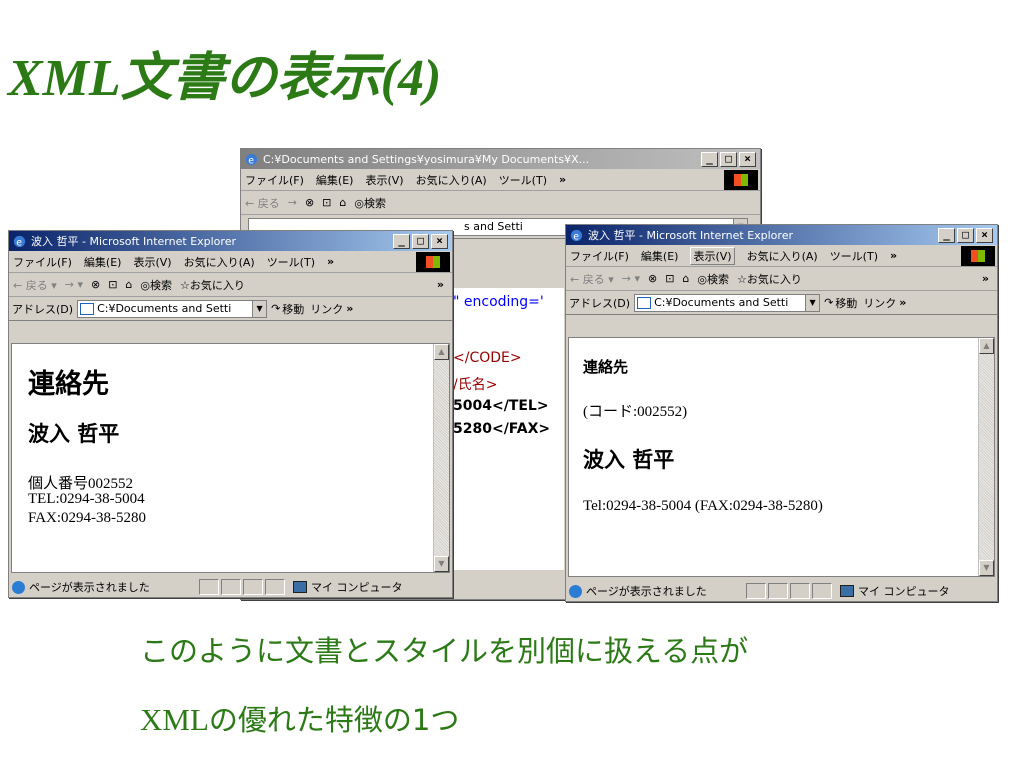 This screenshot has width=1024, height=768. What do you see at coordinates (292, 202) in the screenshot?
I see `forward-button: →` at bounding box center [292, 202].